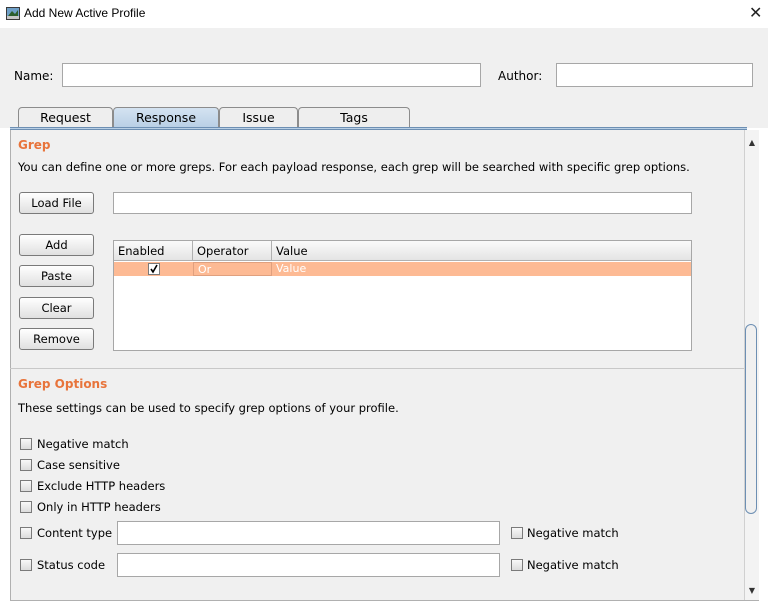 The width and height of the screenshot is (768, 610). Describe the element at coordinates (56, 245) in the screenshot. I see `add-button: Add` at that location.